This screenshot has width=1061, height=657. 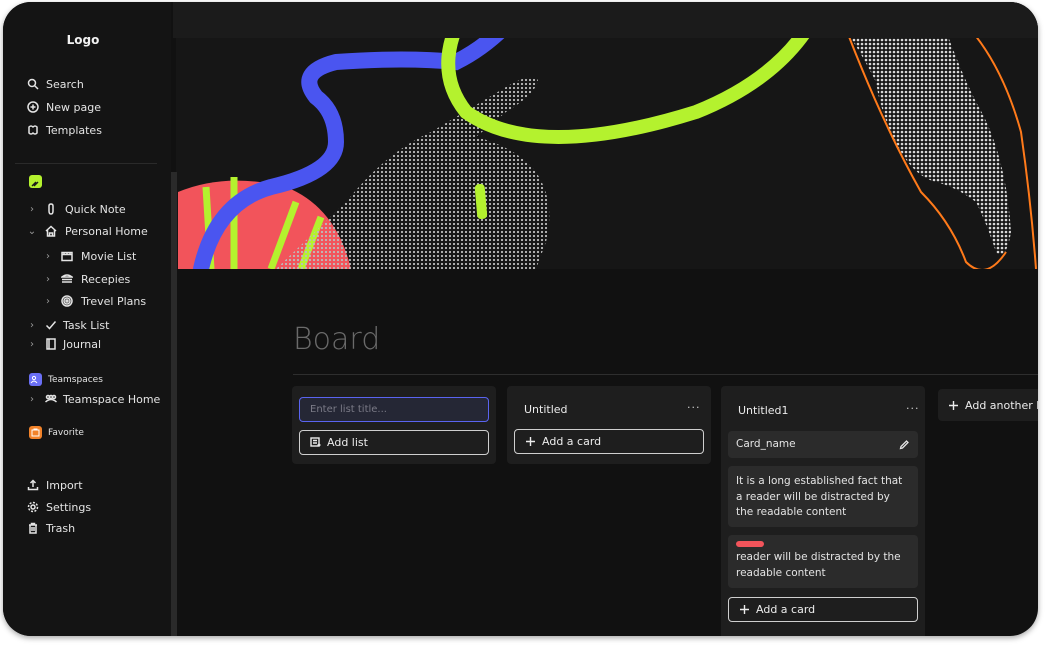 What do you see at coordinates (32, 231) in the screenshot?
I see `chevron-down-icon: ⌄` at bounding box center [32, 231].